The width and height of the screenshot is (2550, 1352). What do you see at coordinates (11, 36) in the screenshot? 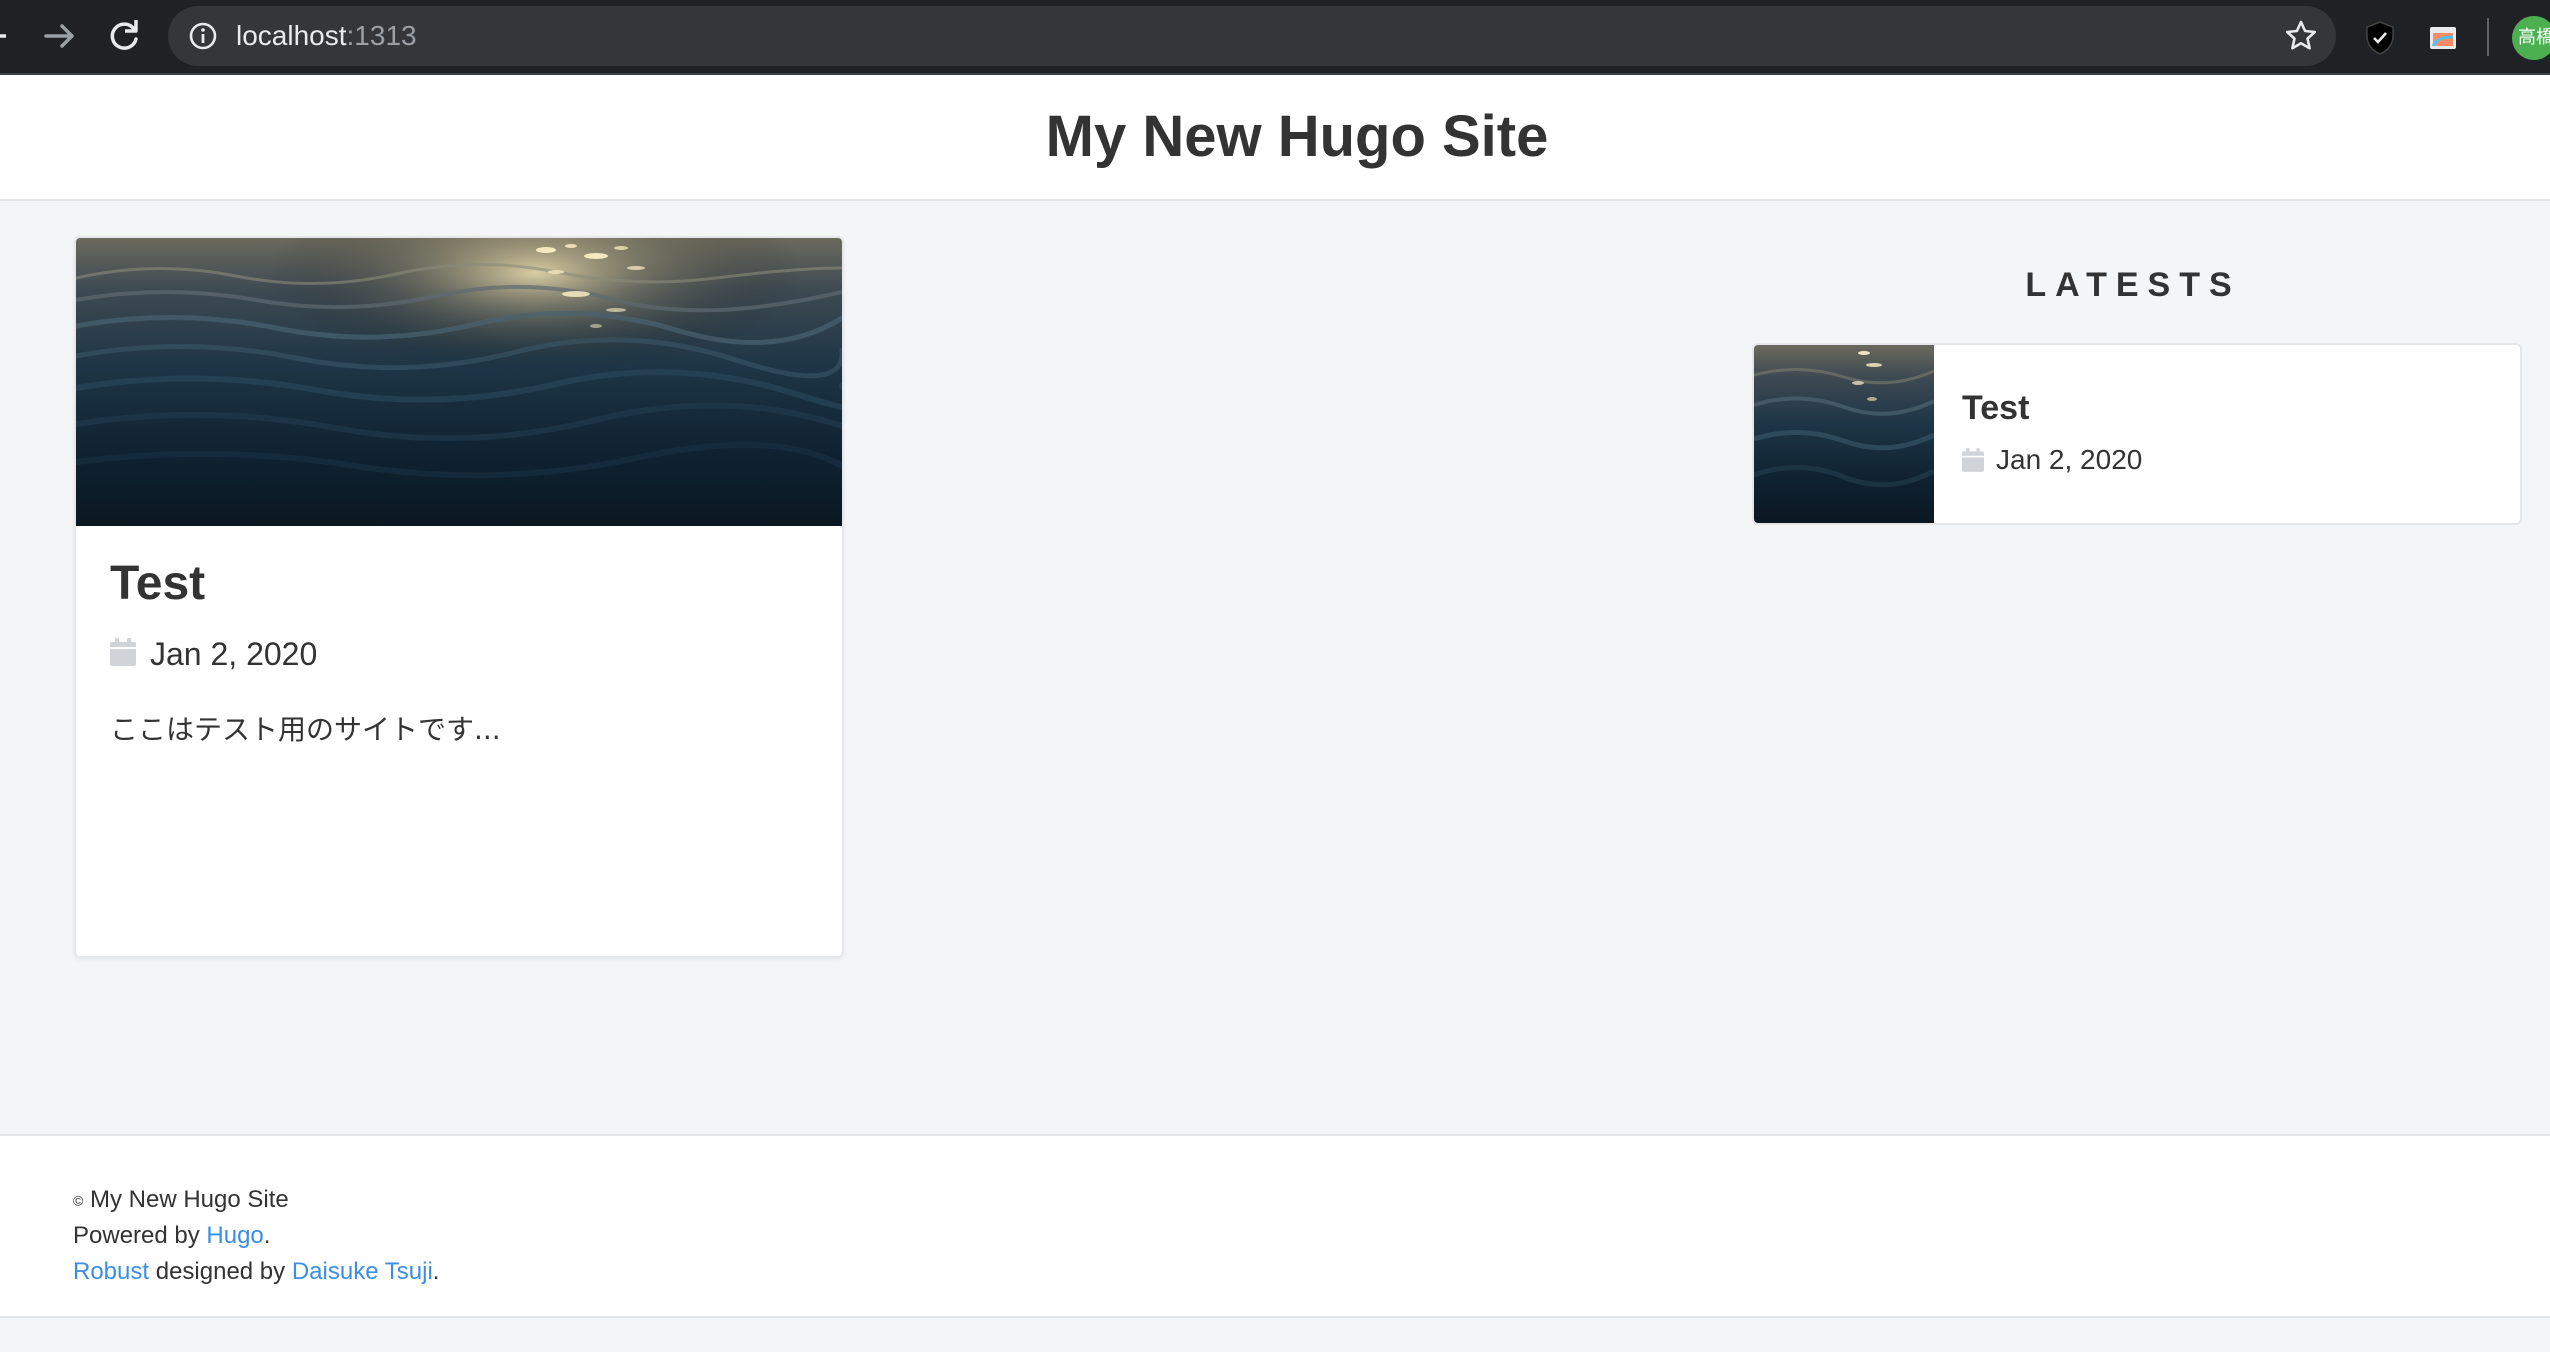
I see `back-arrow-icon` at bounding box center [11, 36].